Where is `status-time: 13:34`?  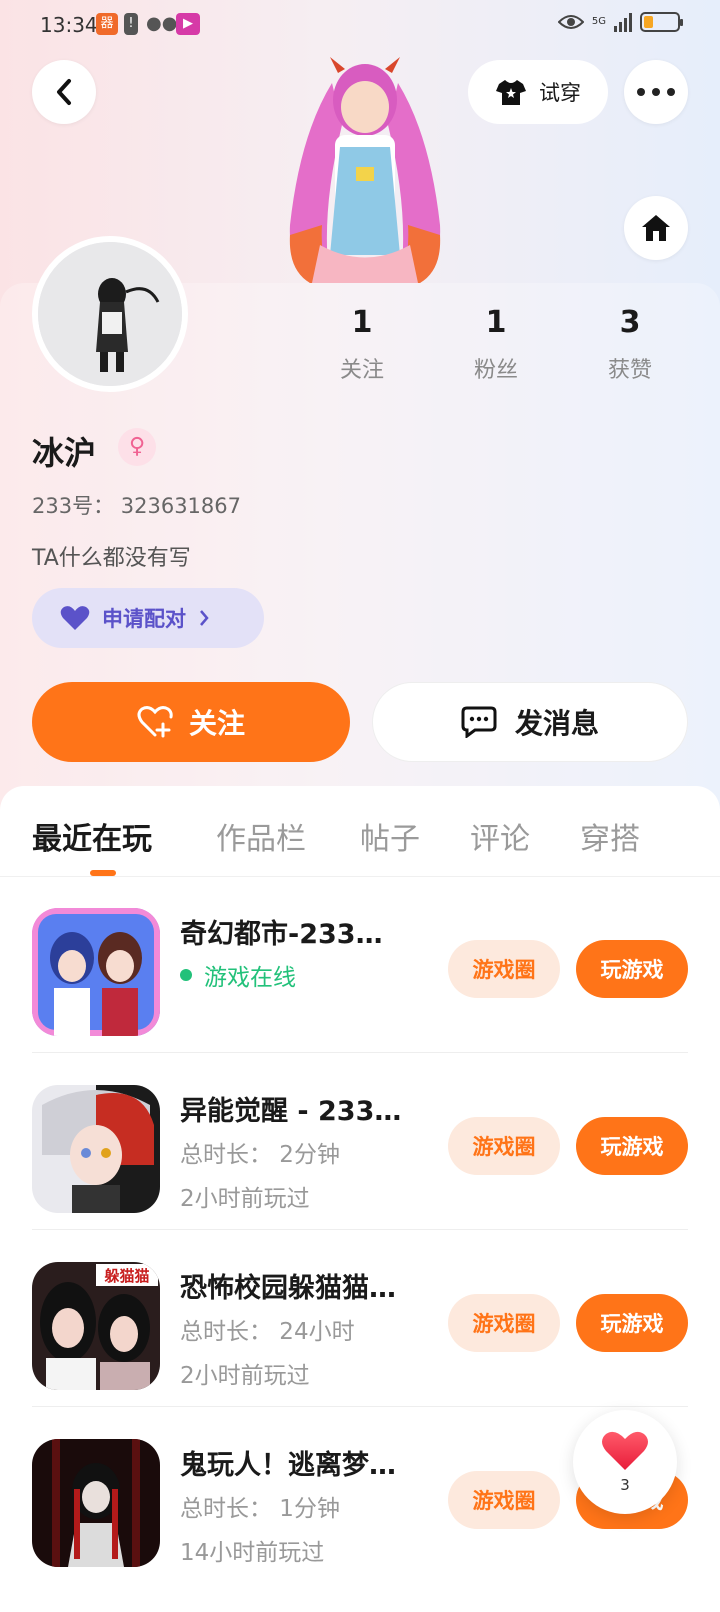
status-time: 13:34 is located at coordinates (69, 25).